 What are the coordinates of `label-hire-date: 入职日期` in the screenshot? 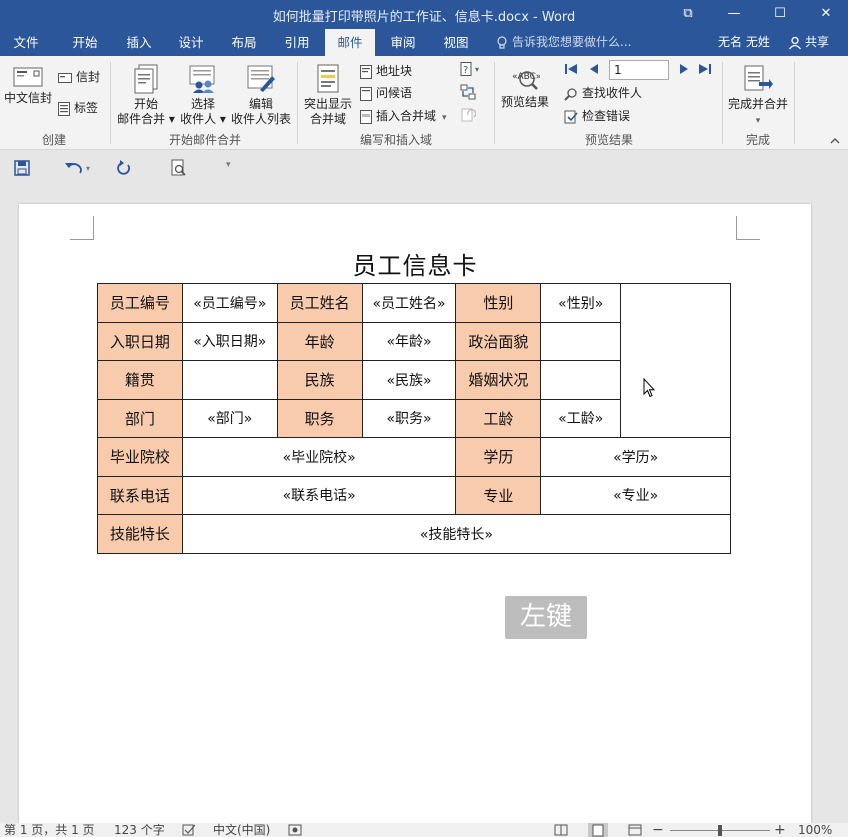 It's located at (140, 341).